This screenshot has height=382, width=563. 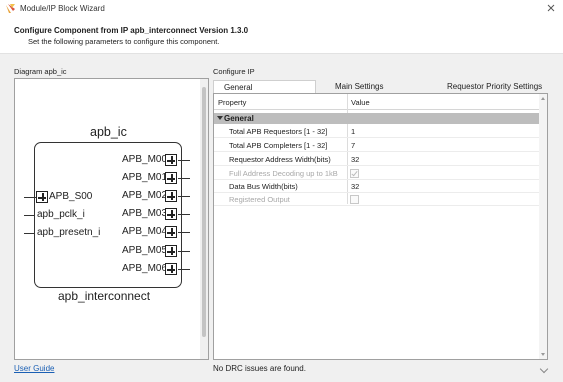 What do you see at coordinates (61, 214) in the screenshot?
I see `port-apb-pclk-i: apb_pclk_i` at bounding box center [61, 214].